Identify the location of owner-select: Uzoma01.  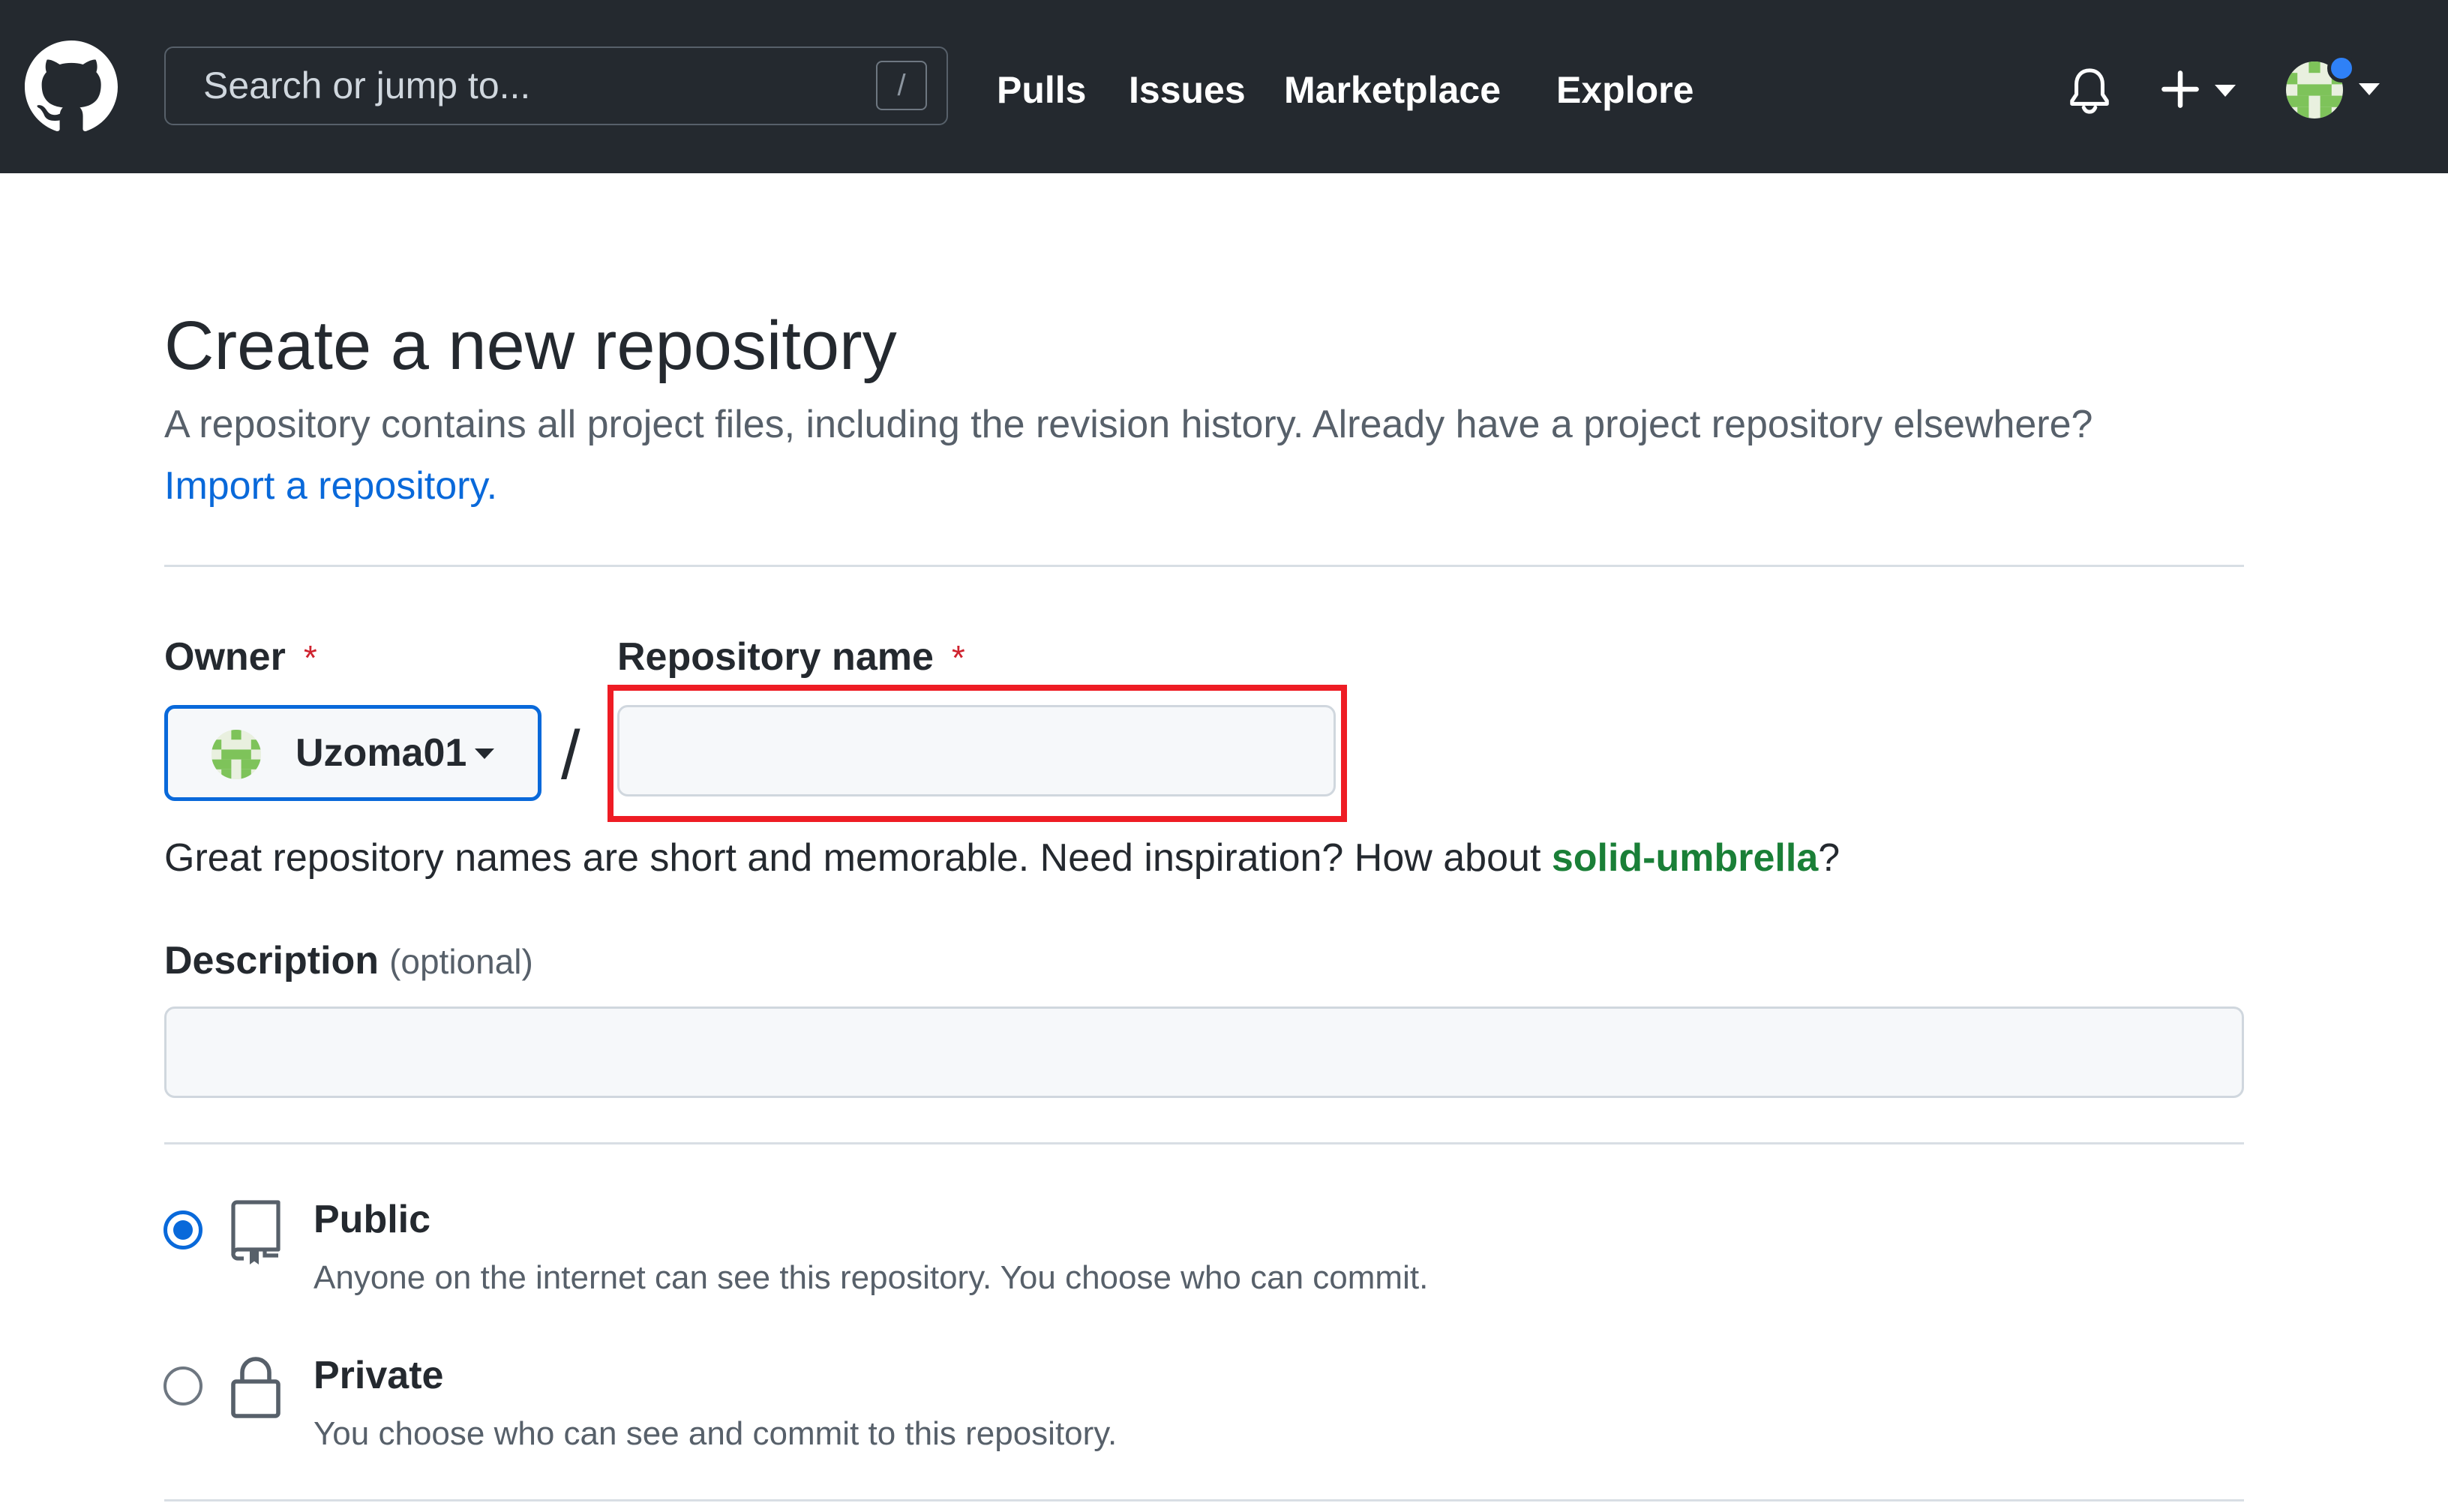
(353, 753).